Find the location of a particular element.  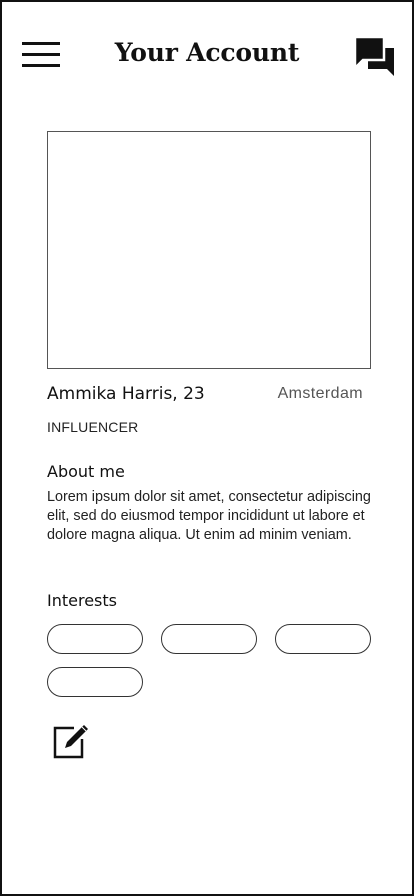

profile-name-age: Ammika Harris, 23 is located at coordinates (126, 394).